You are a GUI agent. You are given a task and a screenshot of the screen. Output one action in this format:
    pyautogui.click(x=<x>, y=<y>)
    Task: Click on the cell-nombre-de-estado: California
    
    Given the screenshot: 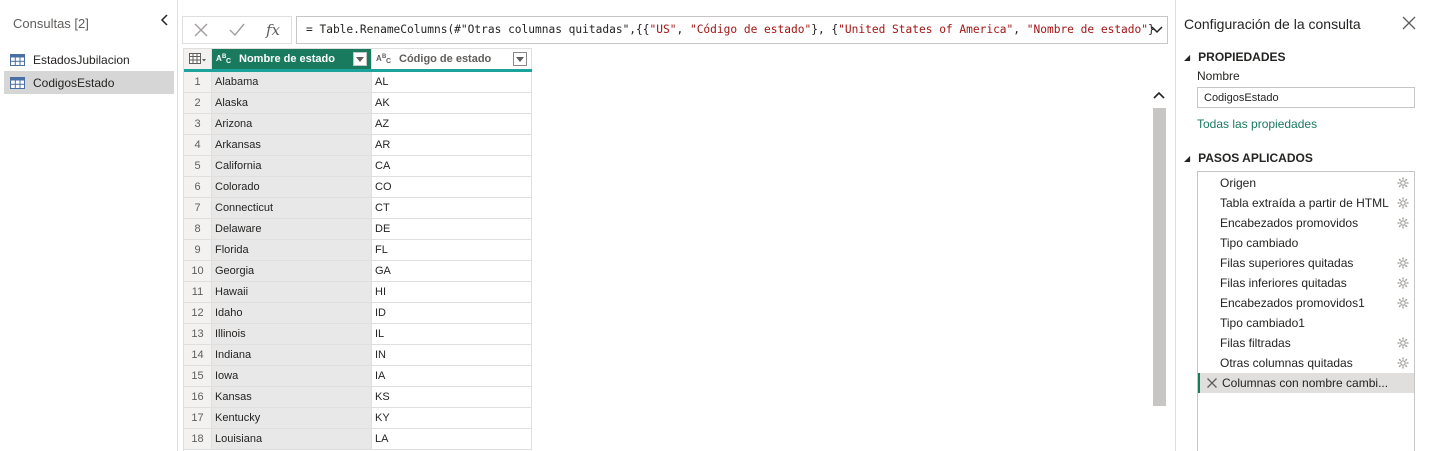 What is the action you would take?
    pyautogui.click(x=292, y=166)
    